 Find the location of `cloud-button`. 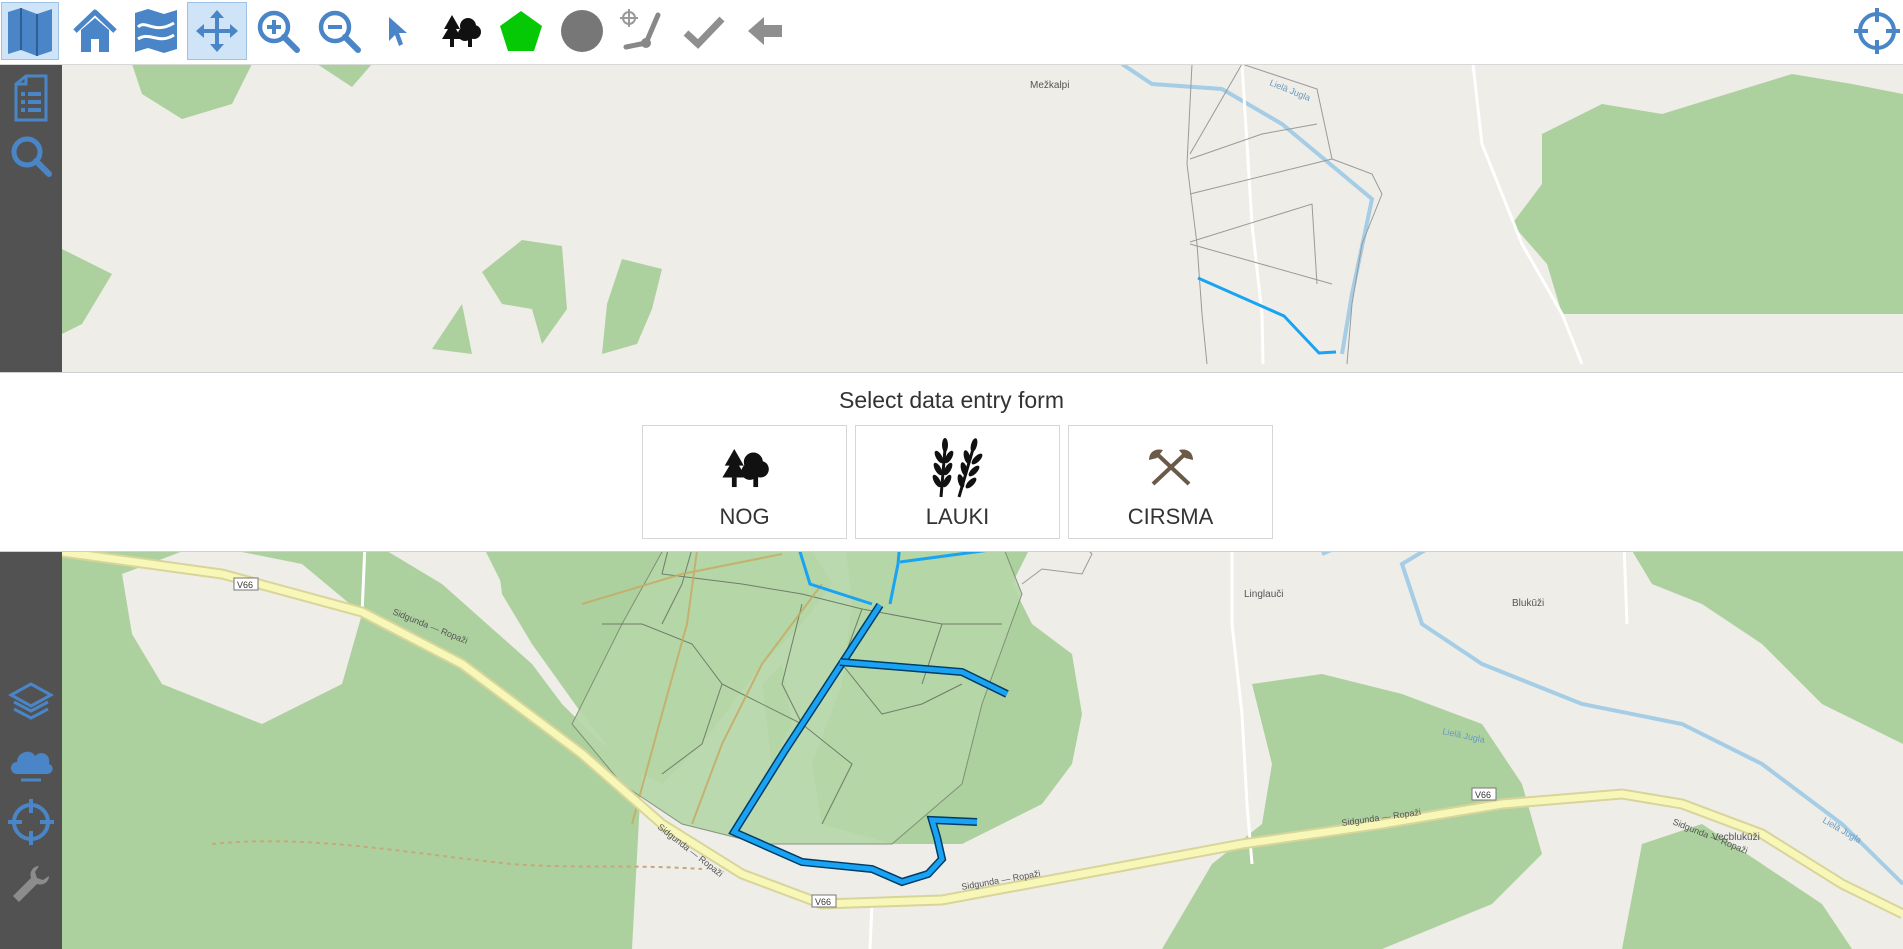

cloud-button is located at coordinates (31, 762).